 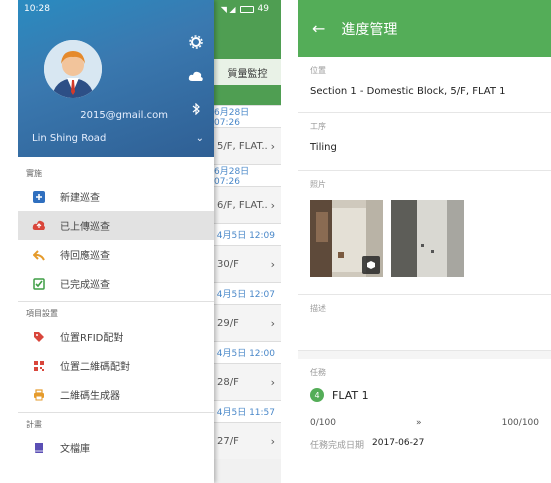 I want to click on menu-item-label: 位置RFID配對, so click(x=92, y=338).